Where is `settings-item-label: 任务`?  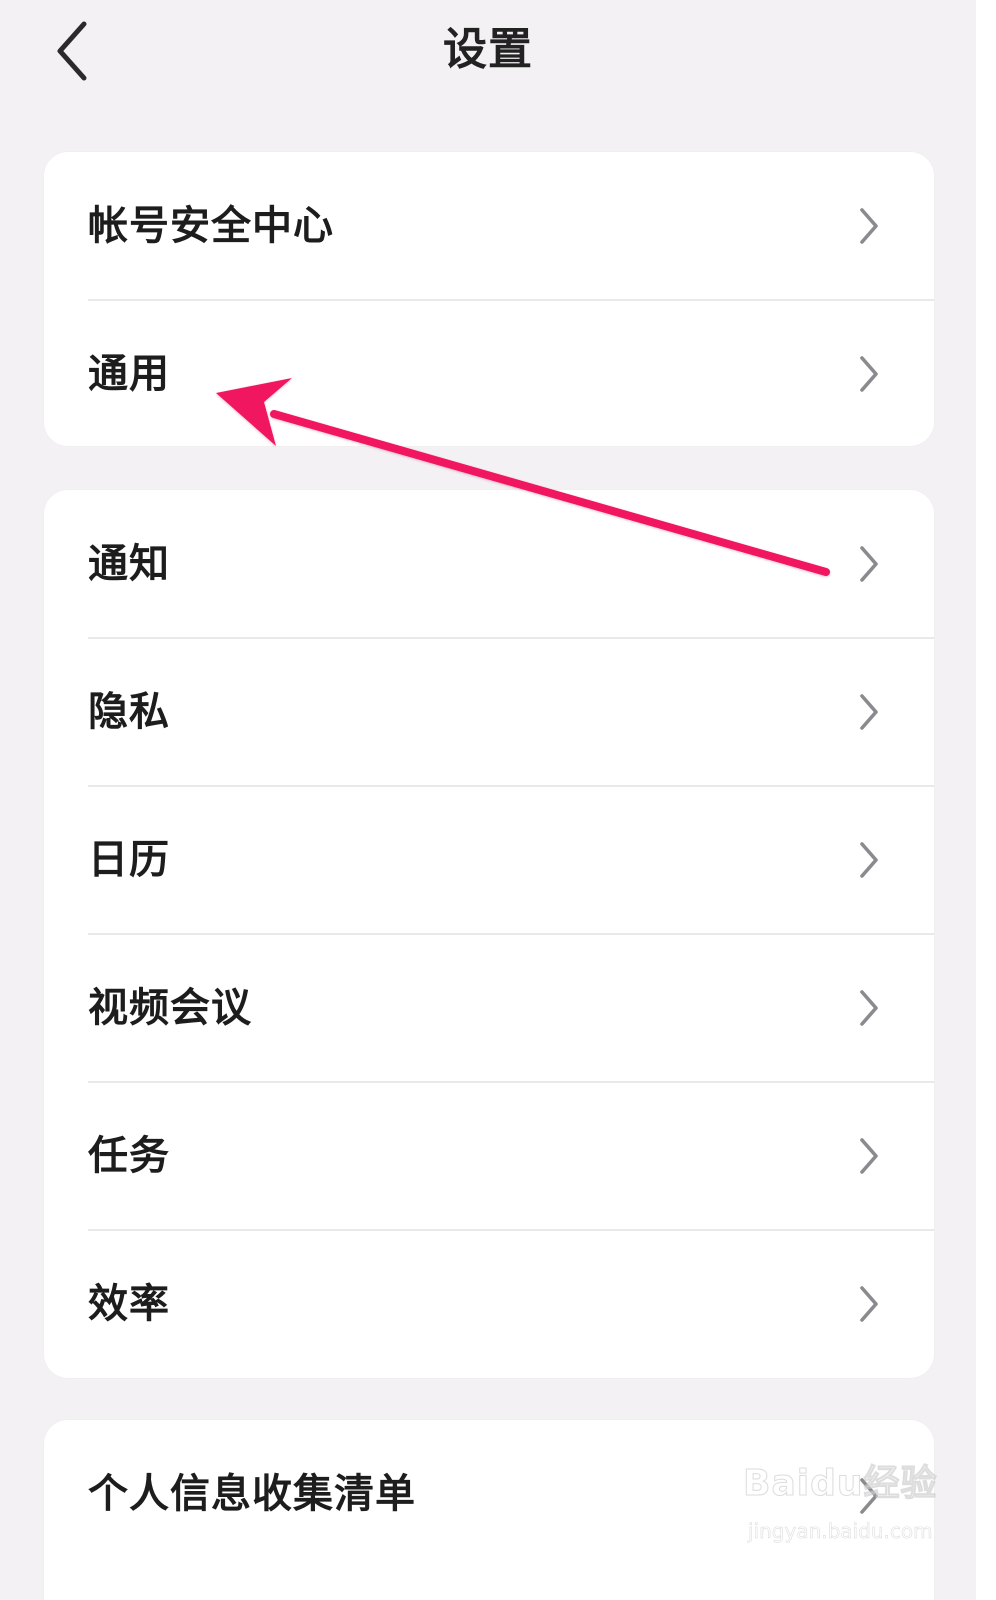 settings-item-label: 任务 is located at coordinates (129, 1156).